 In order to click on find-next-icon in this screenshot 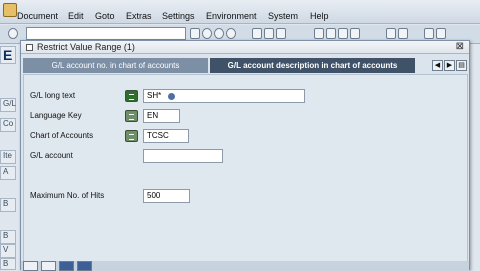, I will do `click(281, 33)`.